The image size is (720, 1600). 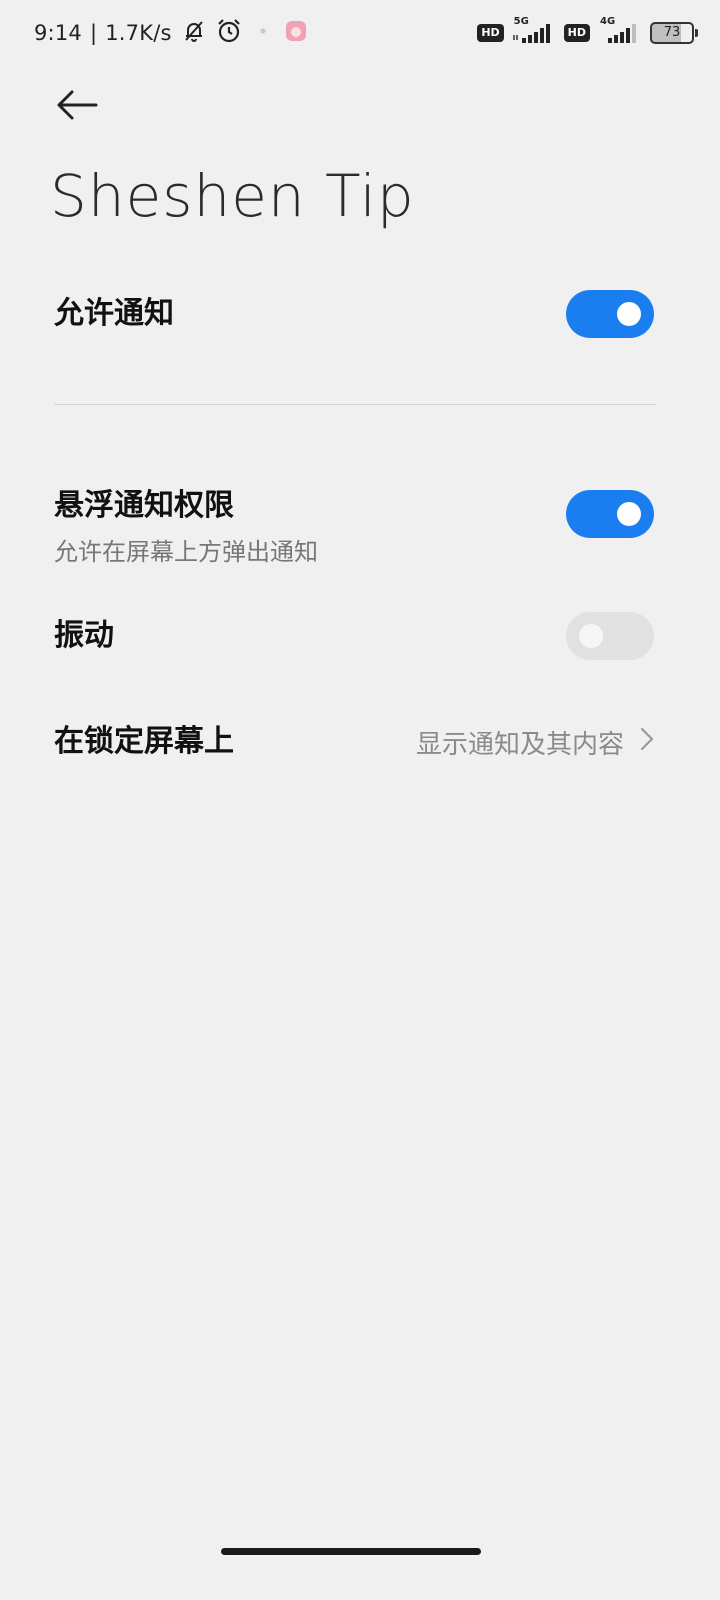 I want to click on vibration-toggle, so click(x=610, y=636).